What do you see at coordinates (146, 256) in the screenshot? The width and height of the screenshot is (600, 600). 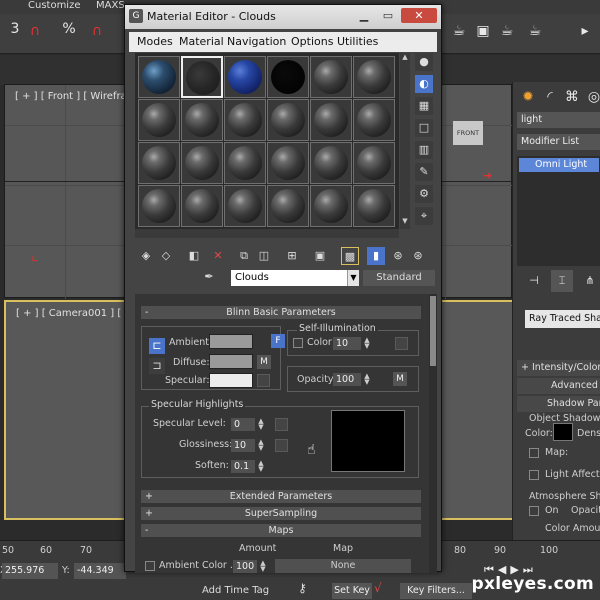 I see `get-material-icon: ◈` at bounding box center [146, 256].